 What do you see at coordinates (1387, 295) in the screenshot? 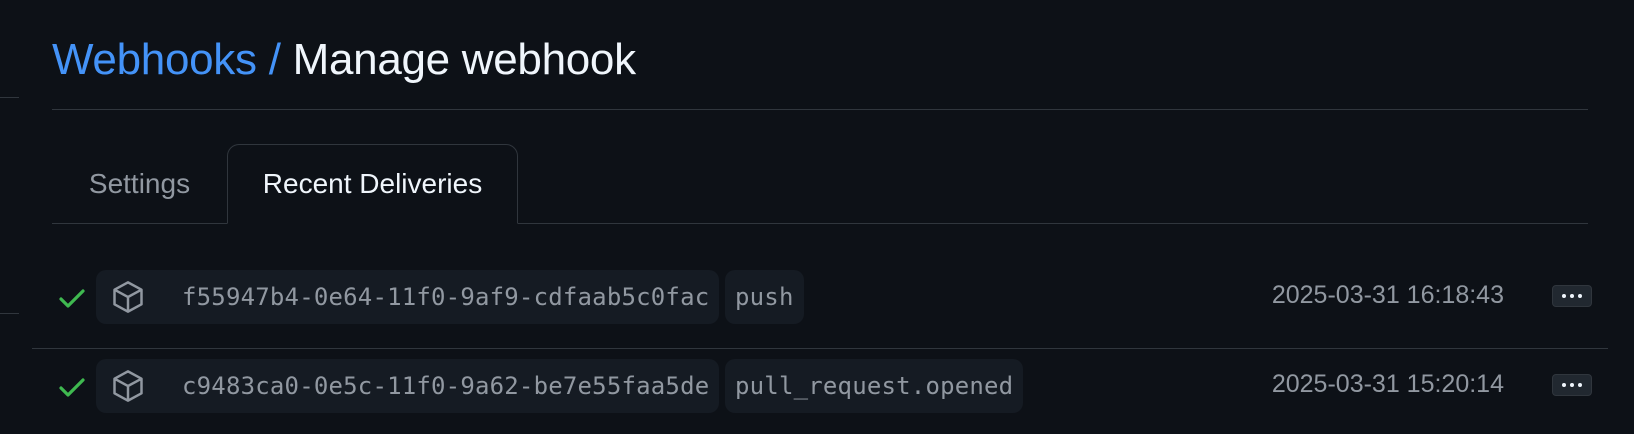
I see `delivery-timestamp: 2025-03-31 16:18:43` at bounding box center [1387, 295].